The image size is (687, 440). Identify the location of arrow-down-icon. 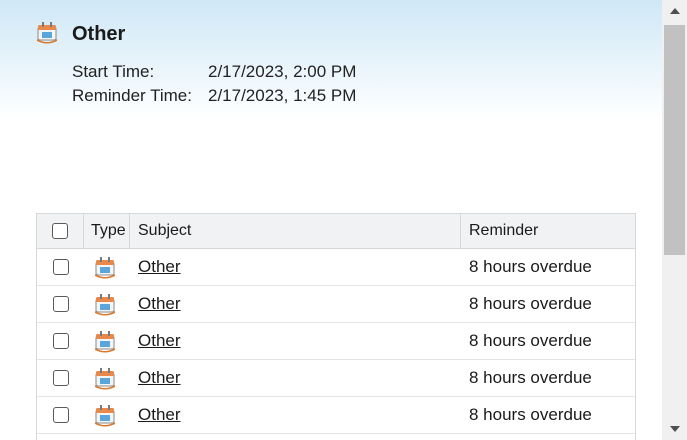
(674, 429).